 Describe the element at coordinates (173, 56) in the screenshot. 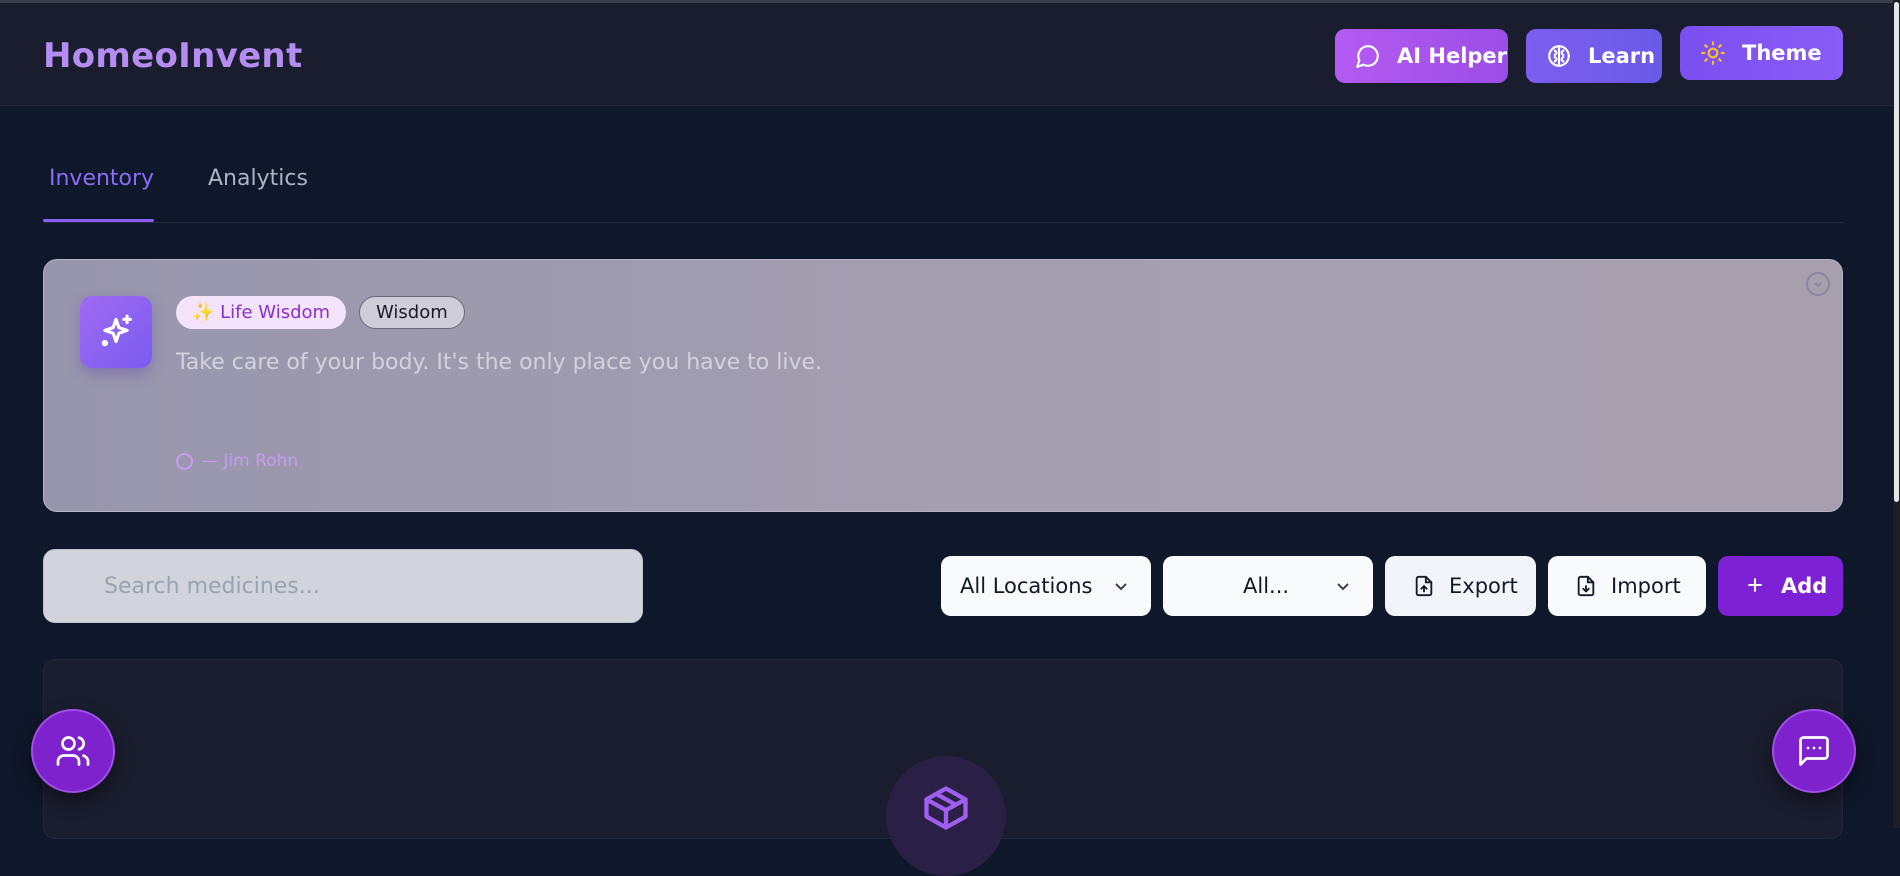

I see `brand-logo: HomeoInvent` at that location.